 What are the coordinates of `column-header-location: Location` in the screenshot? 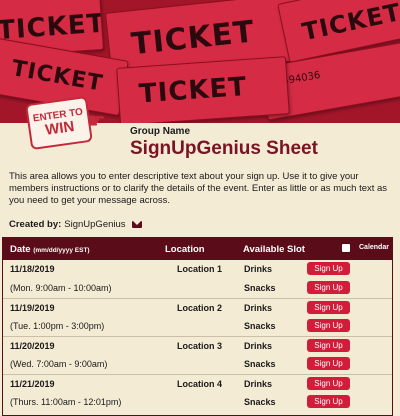 It's located at (185, 249).